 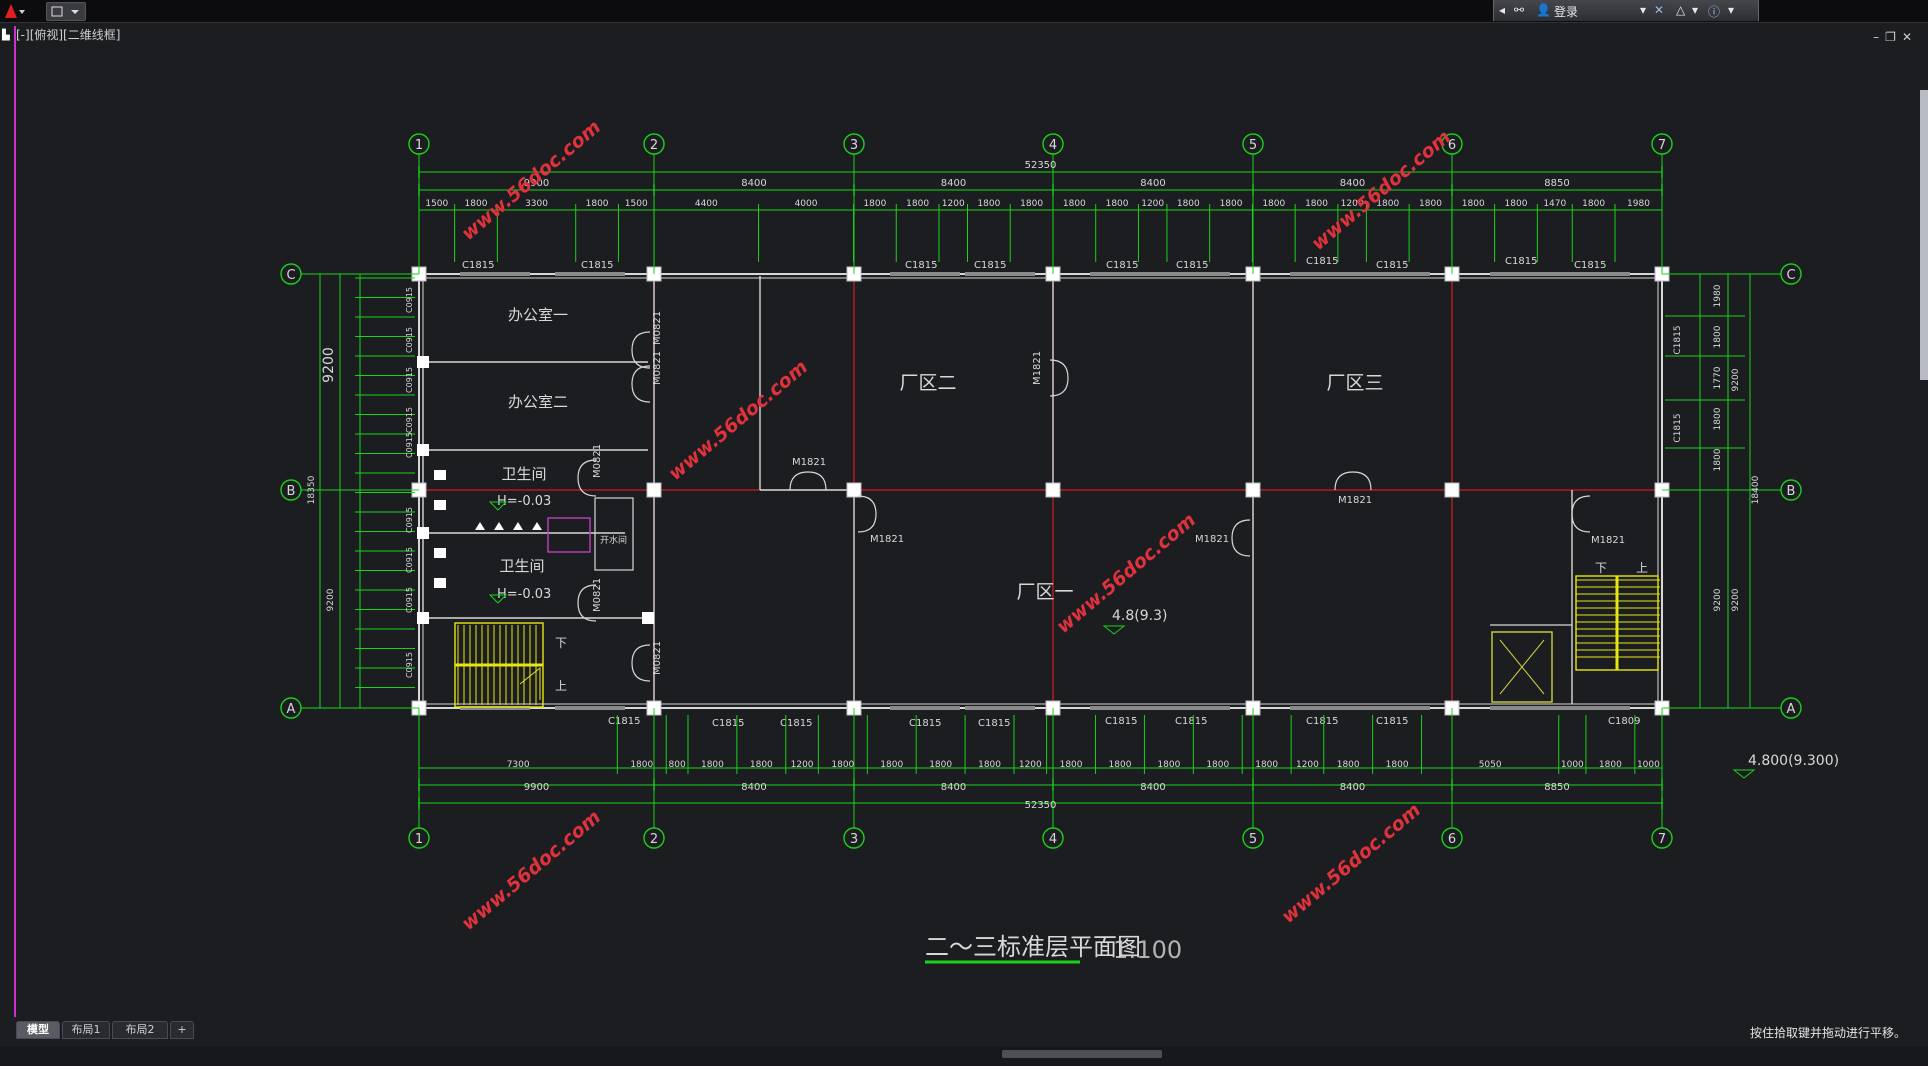 I want to click on door-tag-5: M1821, so click(x=1037, y=368).